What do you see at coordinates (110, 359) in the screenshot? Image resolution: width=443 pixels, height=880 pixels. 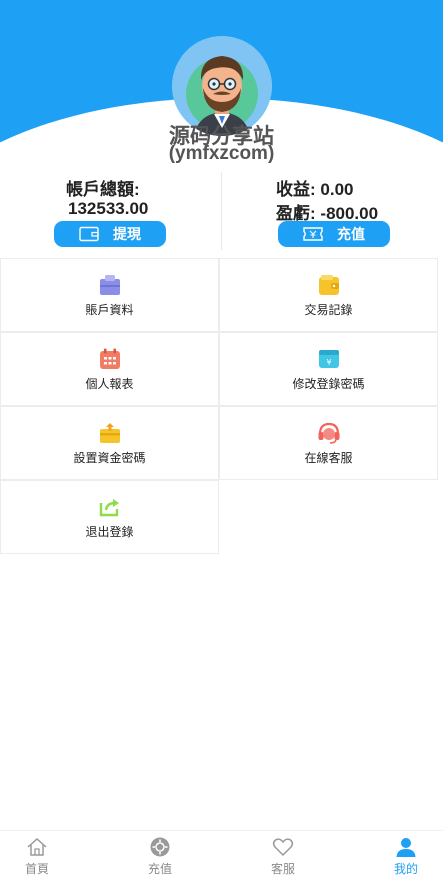 I see `calendar-icon` at bounding box center [110, 359].